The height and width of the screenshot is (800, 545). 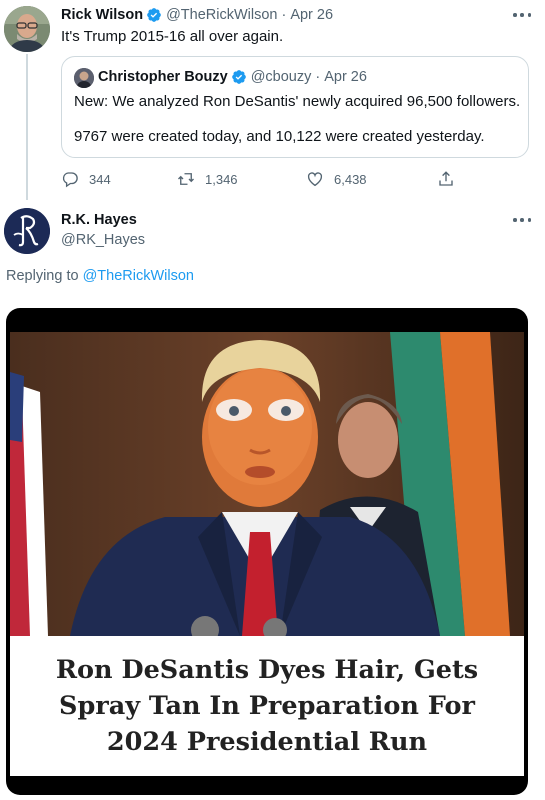 I want to click on quote-author-handle: @cbouzy, so click(x=281, y=77).